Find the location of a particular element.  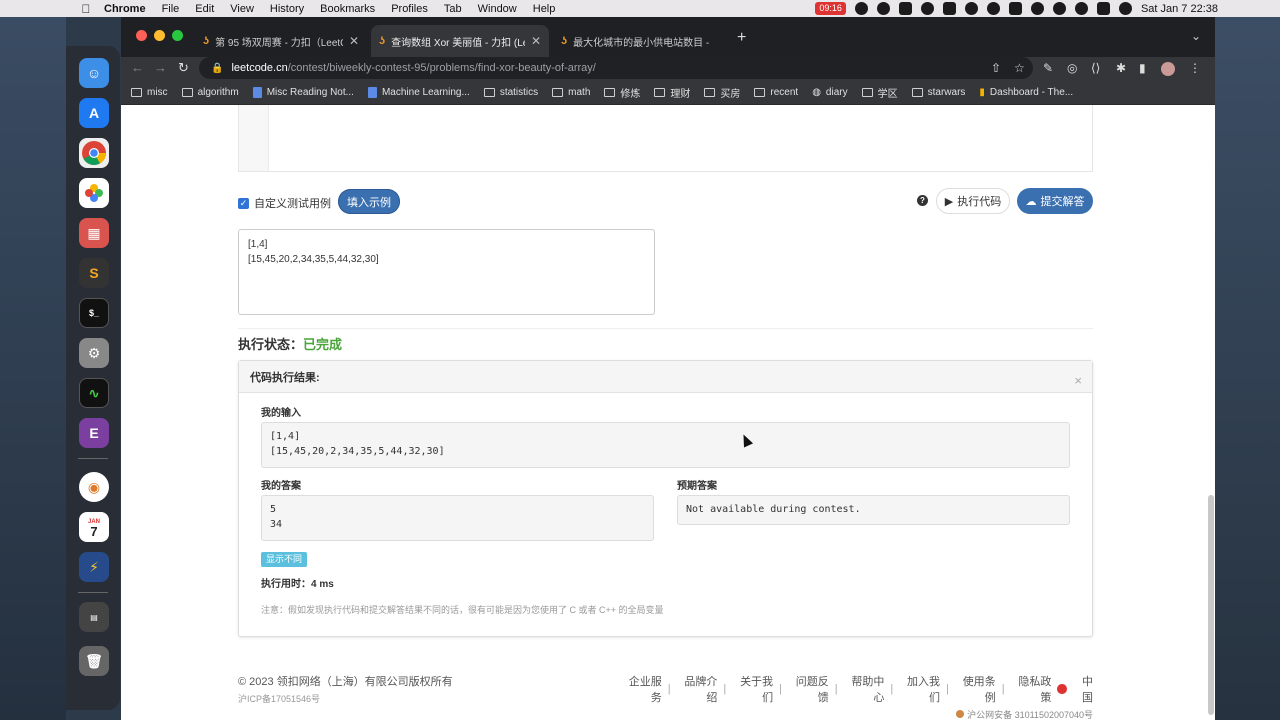

new-tab-icon: + is located at coordinates (741, 38).